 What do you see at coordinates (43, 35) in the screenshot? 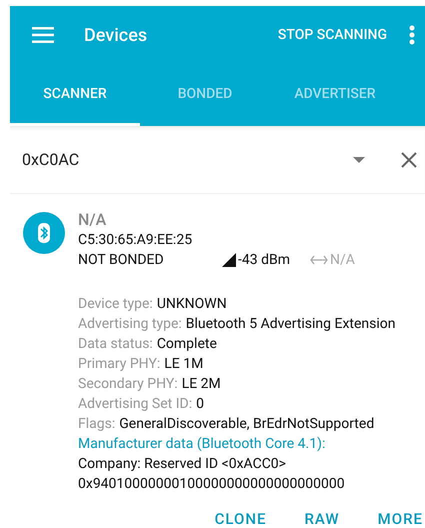
I see `menu-icon` at bounding box center [43, 35].